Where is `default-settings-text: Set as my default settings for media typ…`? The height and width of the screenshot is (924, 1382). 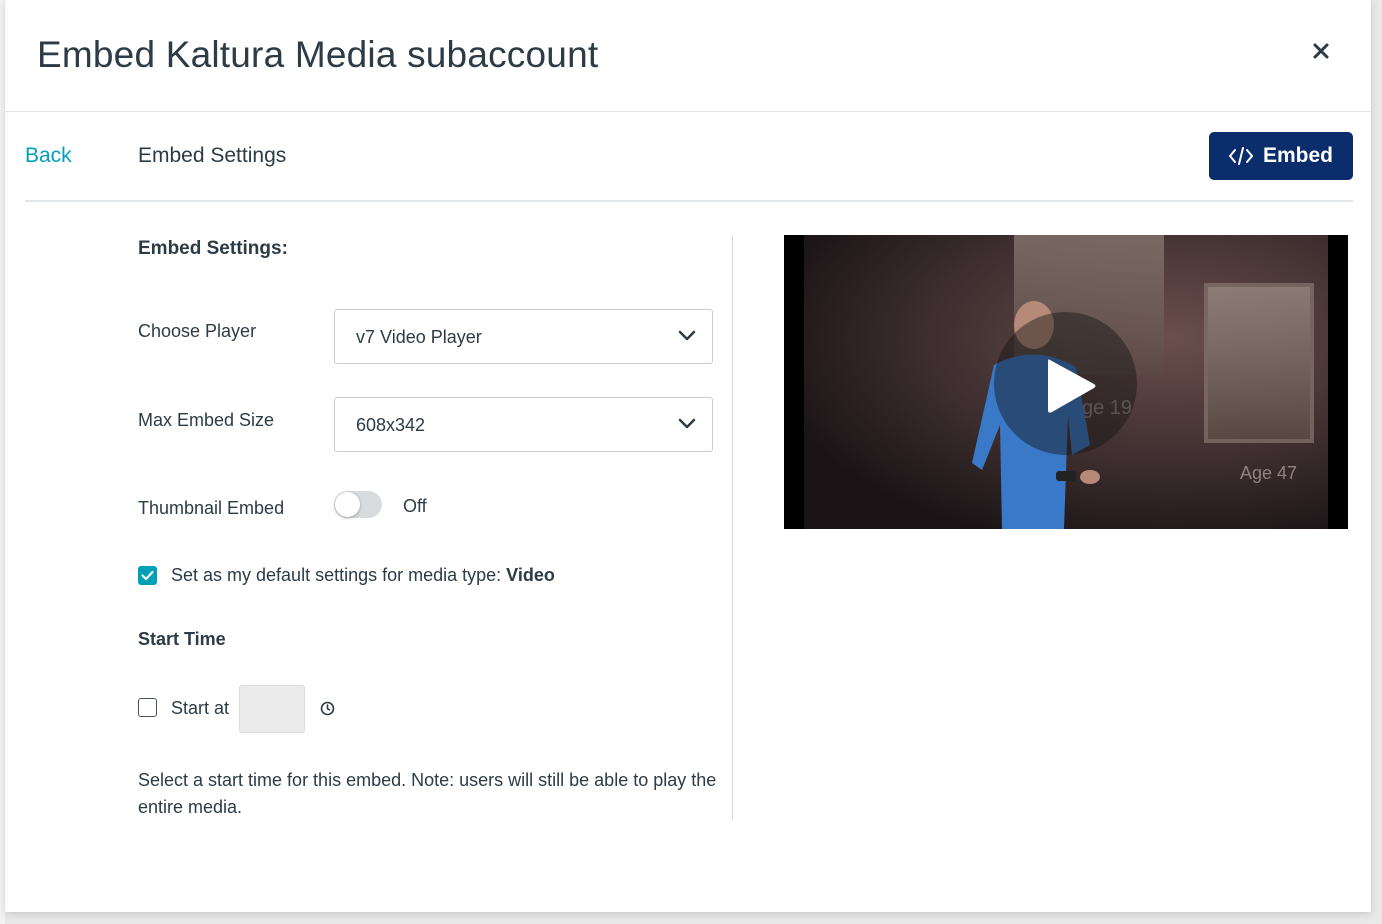
default-settings-text: Set as my default settings for media typ… is located at coordinates (339, 575).